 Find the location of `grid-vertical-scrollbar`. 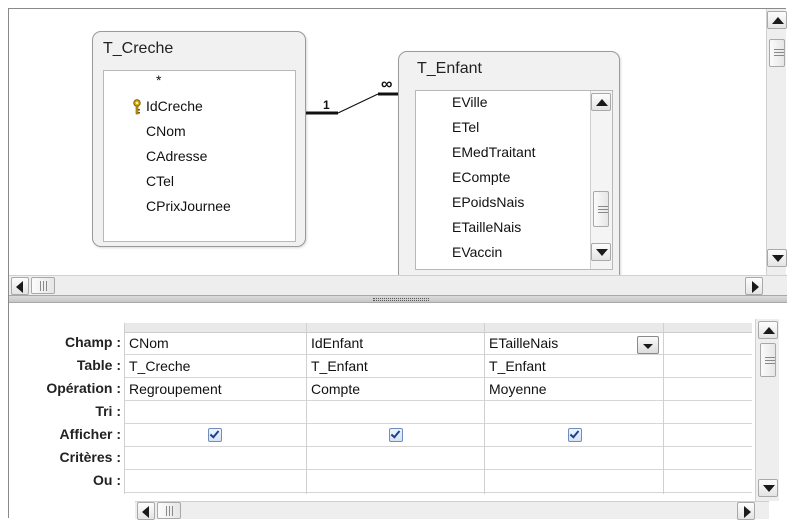

grid-vertical-scrollbar is located at coordinates (767, 410).